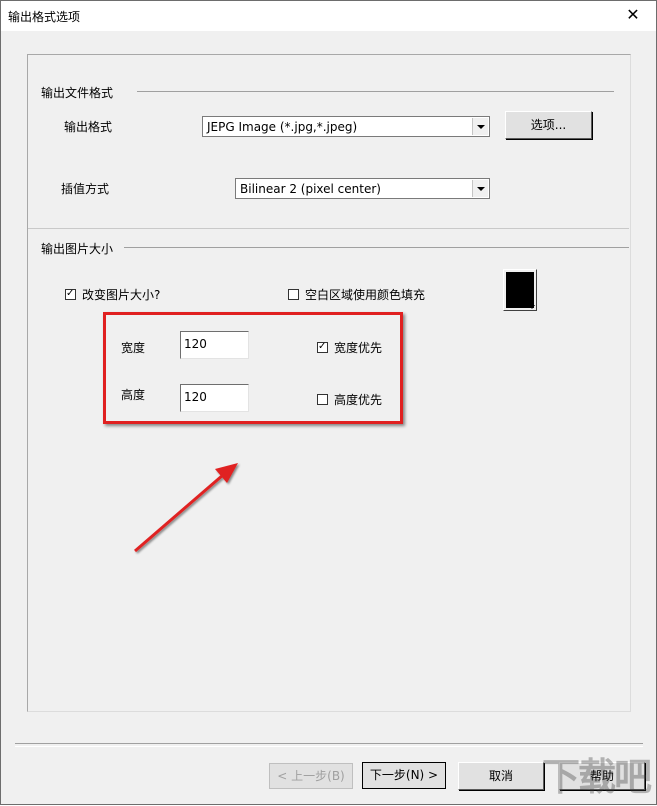 The image size is (657, 806). Describe the element at coordinates (186, 508) in the screenshot. I see `annotation-arrow-icon` at that location.